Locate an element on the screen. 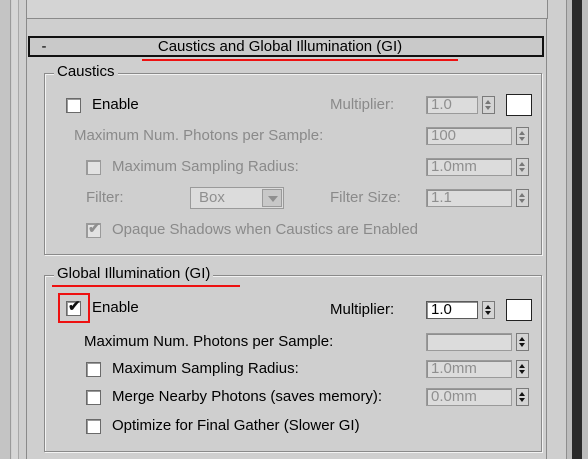 The image size is (588, 459). previous-rollout-bottom is located at coordinates (287, 9).